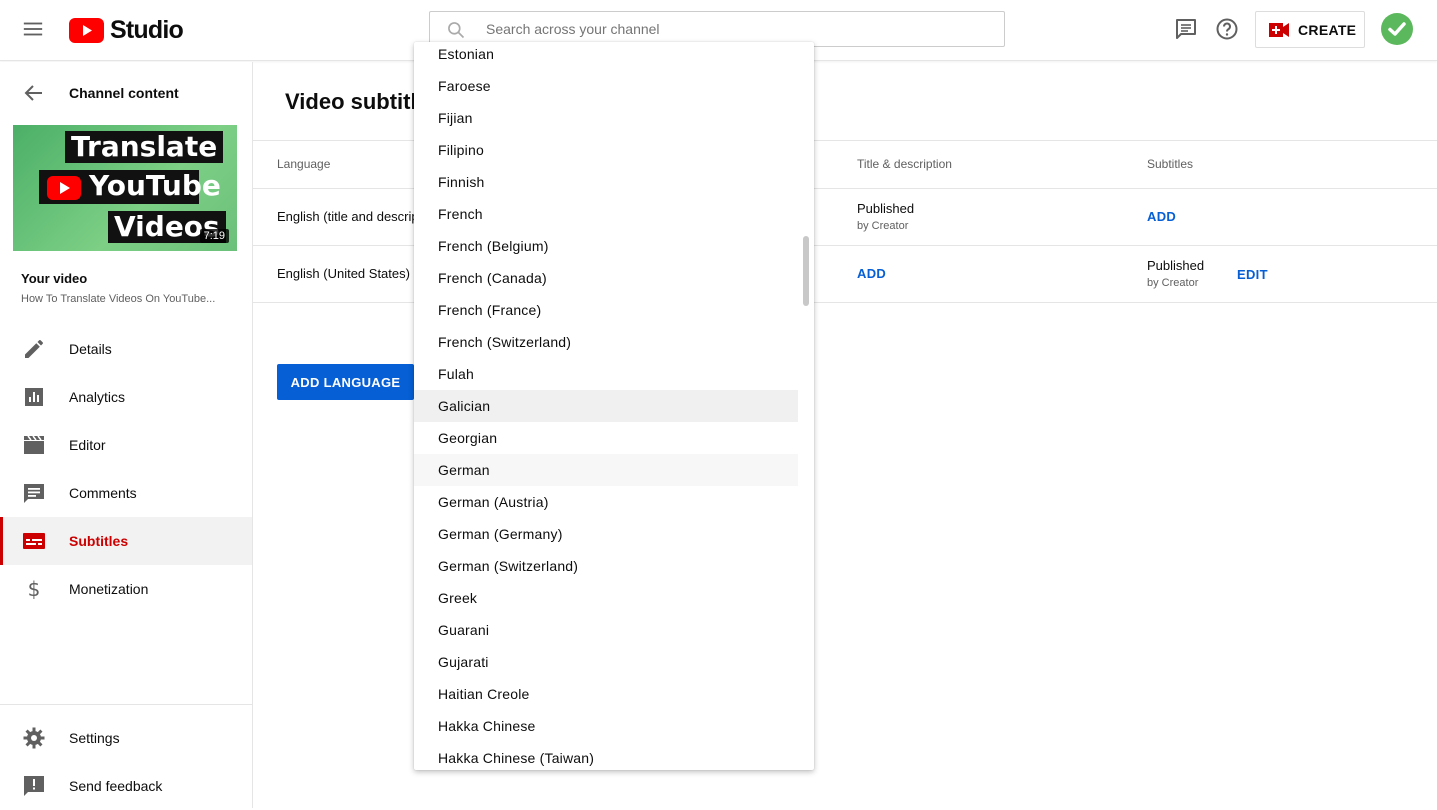 The width and height of the screenshot is (1437, 810). I want to click on language-option: Fulah, so click(606, 374).